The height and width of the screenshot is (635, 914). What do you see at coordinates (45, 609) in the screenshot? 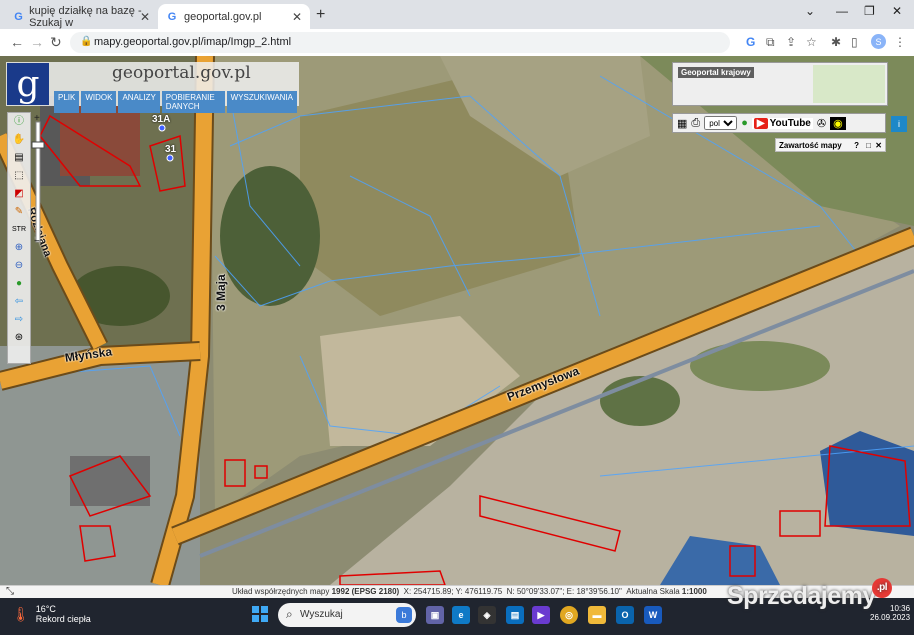
I see `weather-temperature: 16°C` at bounding box center [45, 609].